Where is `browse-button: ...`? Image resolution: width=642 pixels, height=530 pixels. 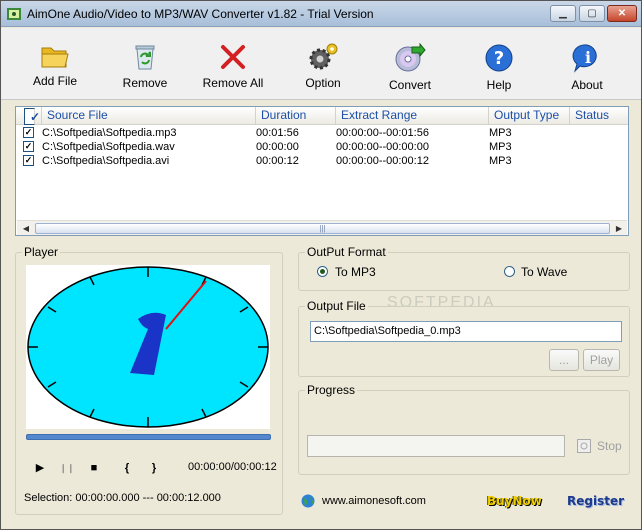 browse-button: ... is located at coordinates (564, 360).